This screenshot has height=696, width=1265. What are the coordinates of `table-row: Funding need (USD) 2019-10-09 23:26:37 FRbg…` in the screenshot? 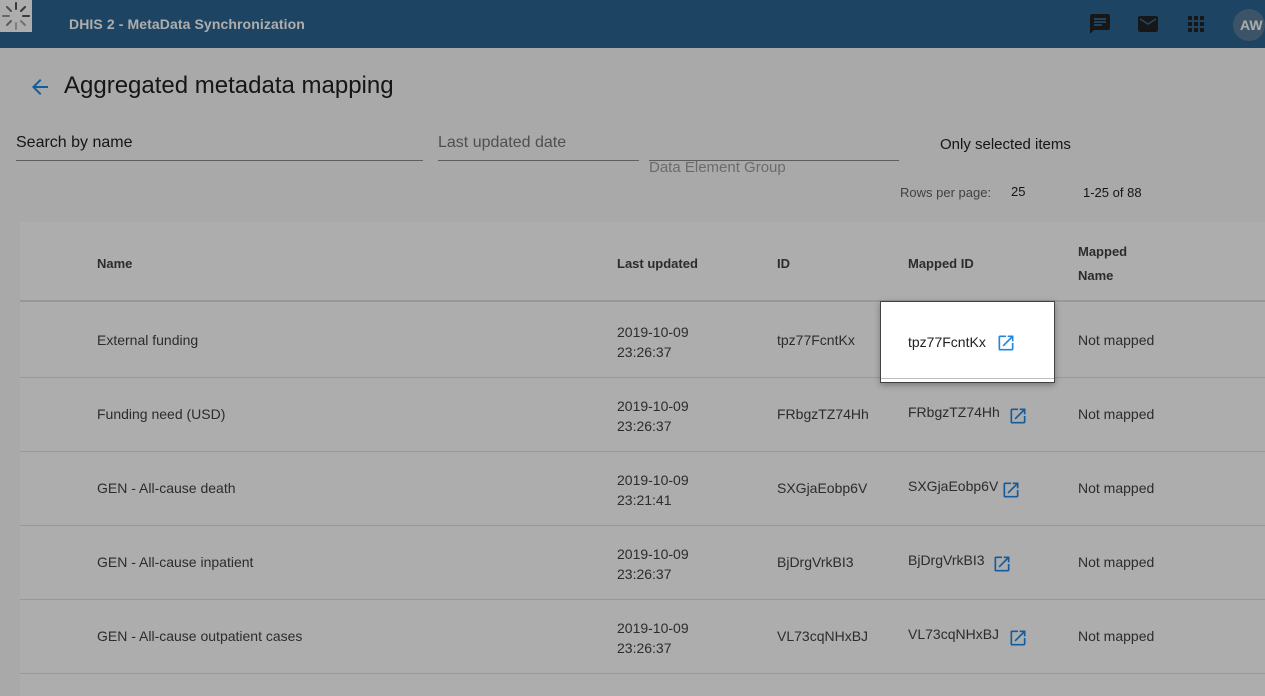 It's located at (642, 415).